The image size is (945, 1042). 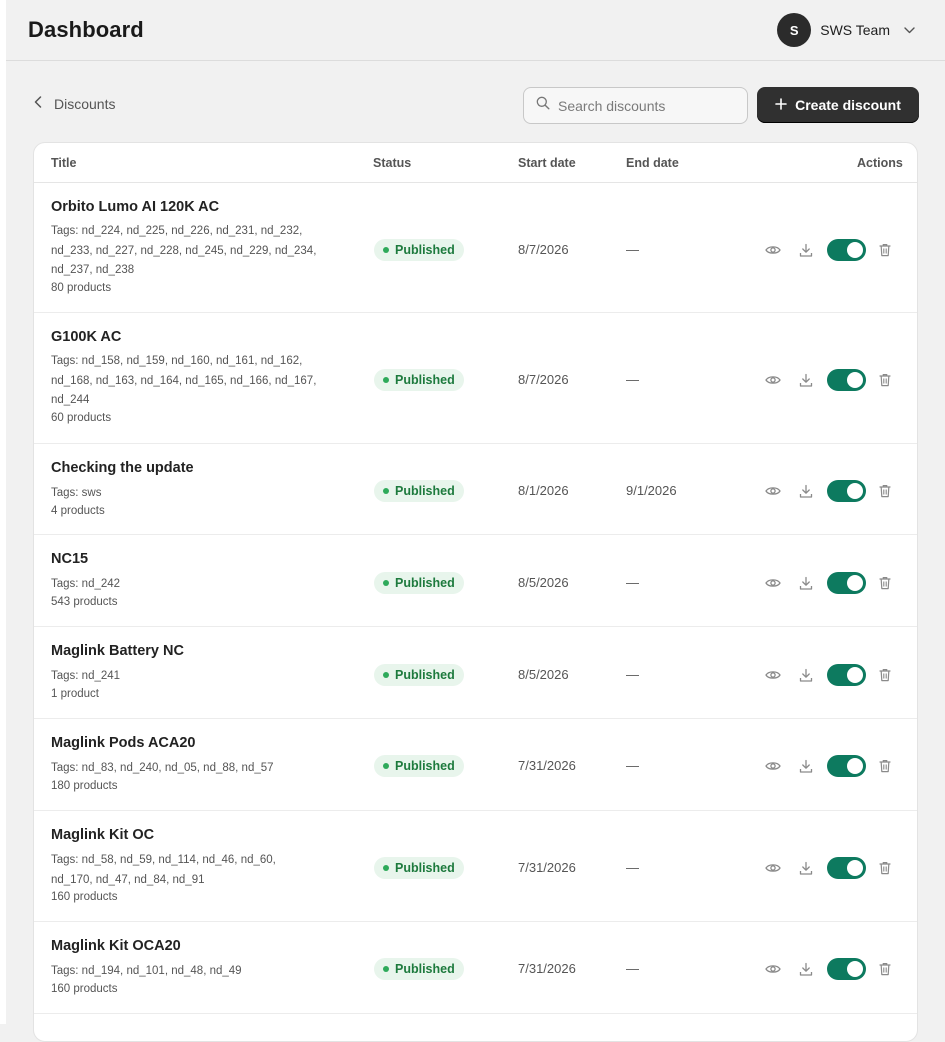 What do you see at coordinates (102, 835) in the screenshot?
I see `discount-title: Maglink Kit OC` at bounding box center [102, 835].